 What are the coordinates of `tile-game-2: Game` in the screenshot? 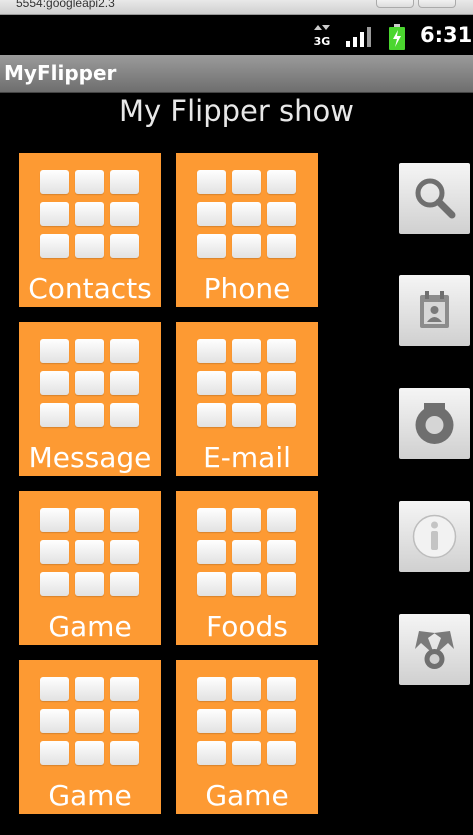 It's located at (90, 737).